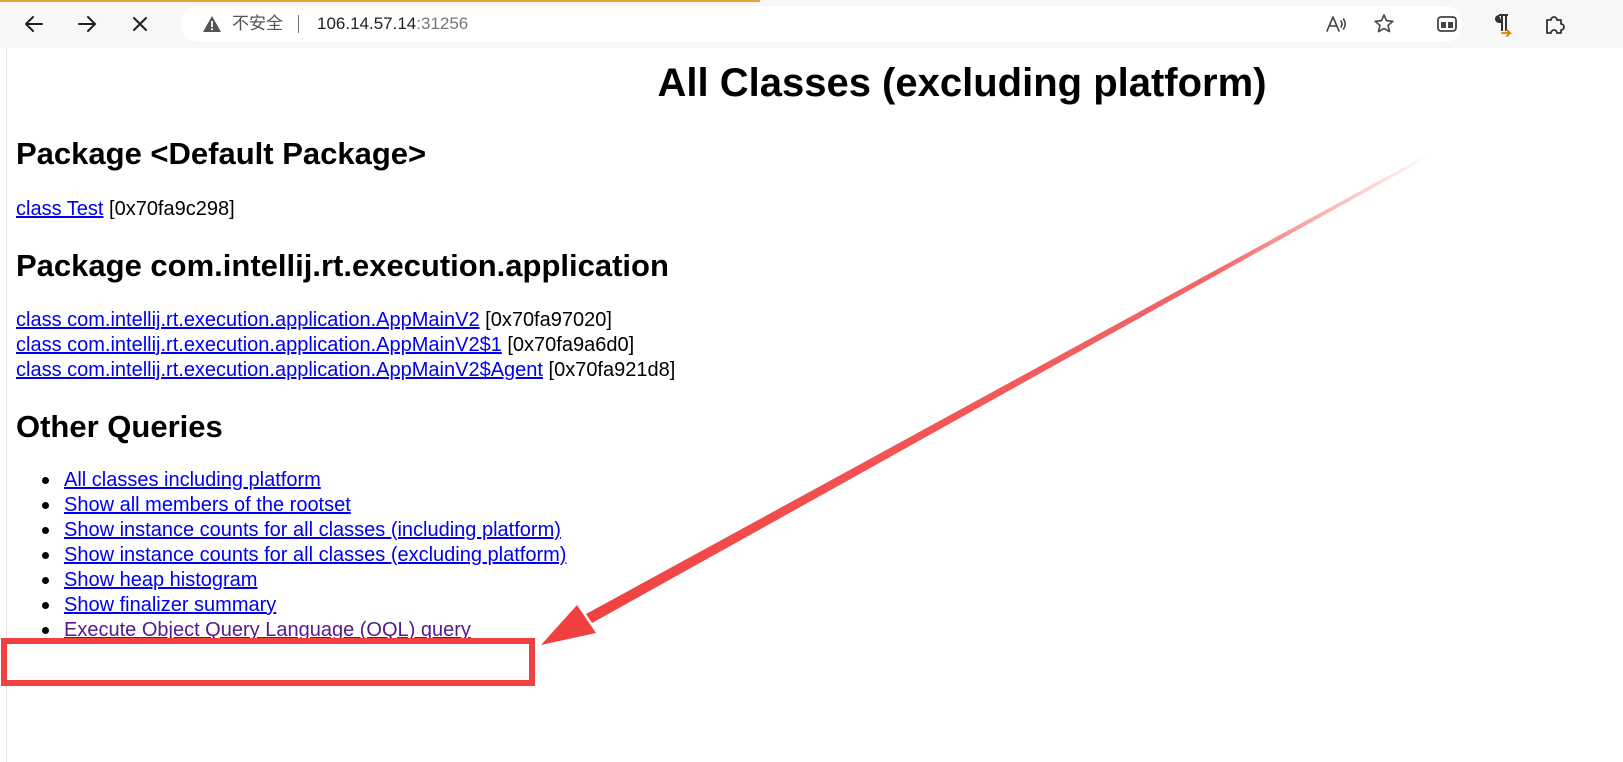 Image resolution: width=1623 pixels, height=762 pixels. I want to click on stop-button, so click(140, 24).